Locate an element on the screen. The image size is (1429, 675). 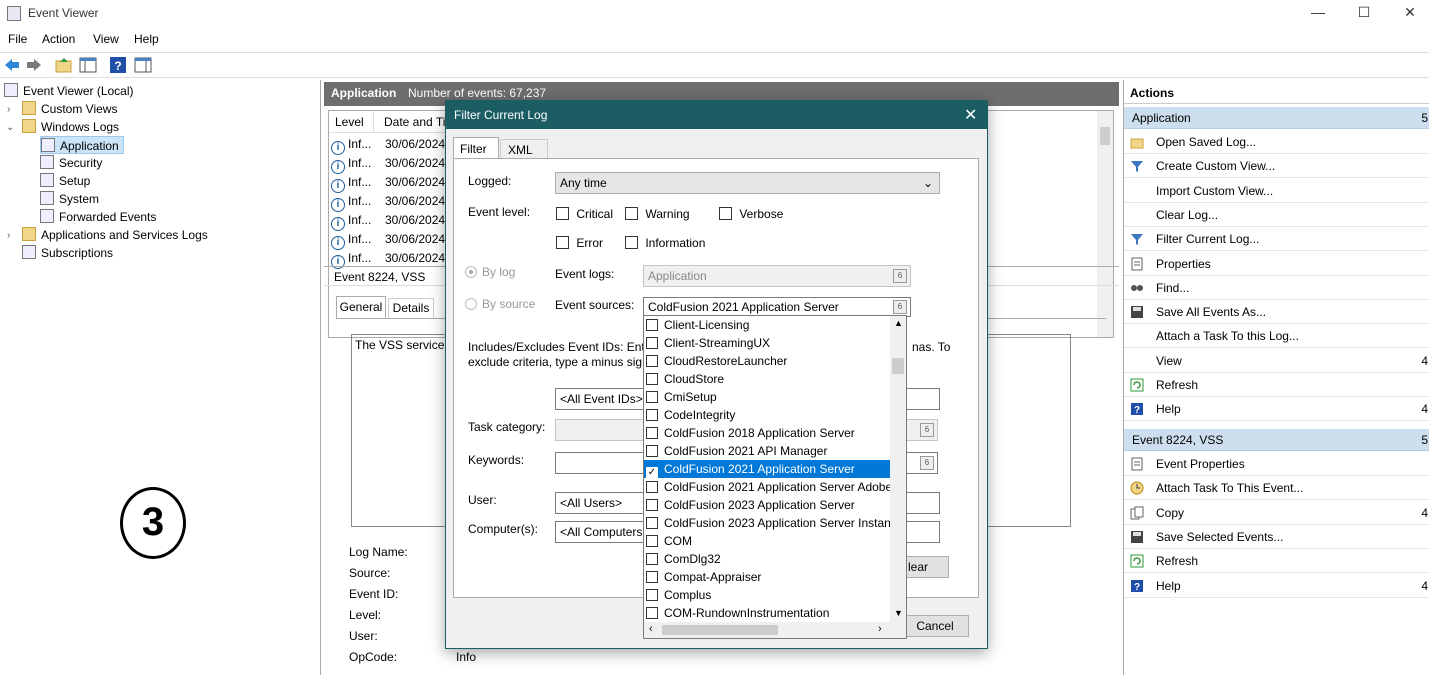
tree-item-forwarded-events: Forwarded Events is located at coordinates (98, 217).